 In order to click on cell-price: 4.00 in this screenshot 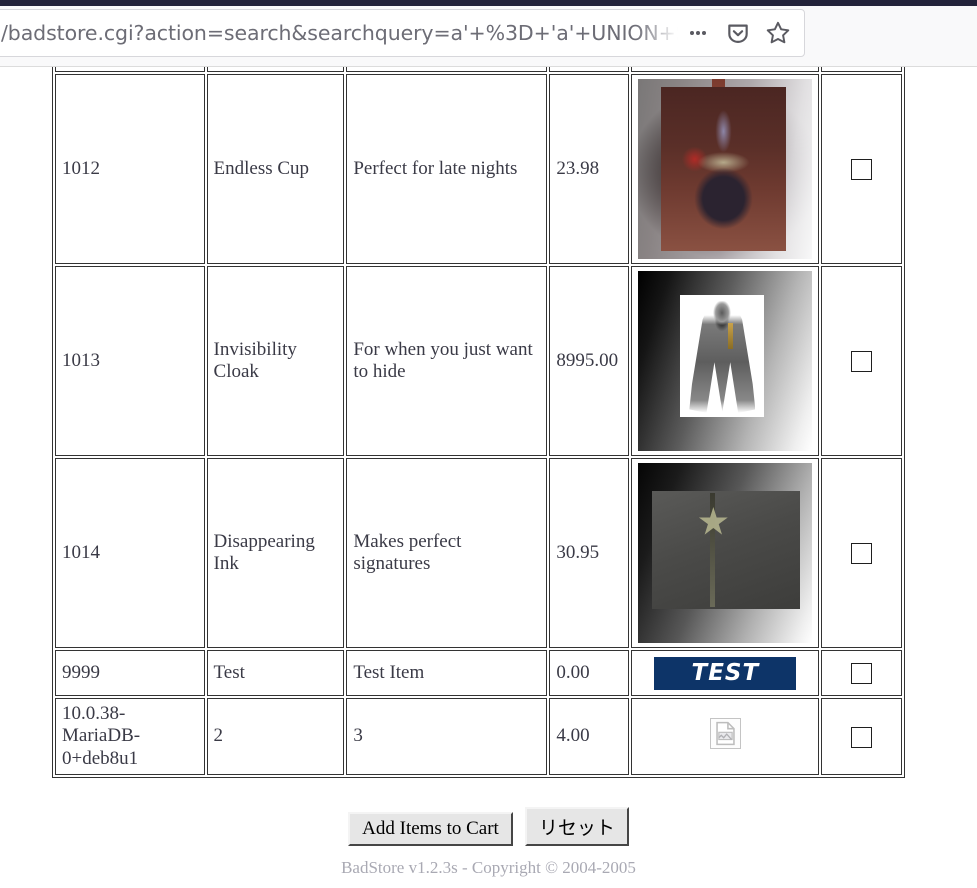, I will do `click(589, 737)`.